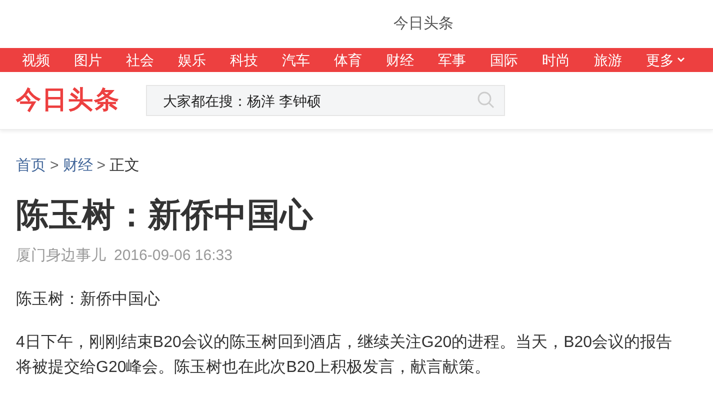 This screenshot has height=413, width=713. Describe the element at coordinates (81, 101) in the screenshot. I see `logo: 今日头条` at that location.